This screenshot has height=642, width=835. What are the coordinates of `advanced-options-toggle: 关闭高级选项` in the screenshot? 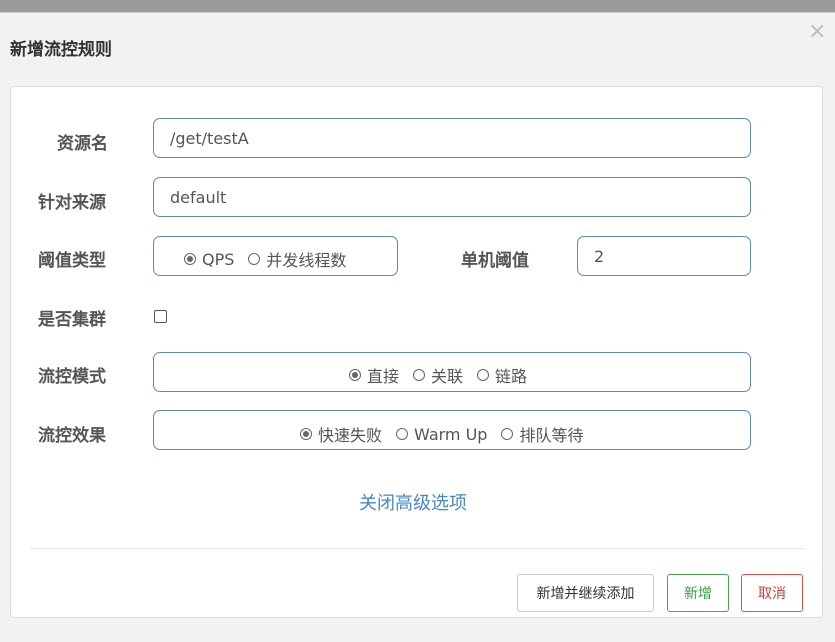 It's located at (413, 502).